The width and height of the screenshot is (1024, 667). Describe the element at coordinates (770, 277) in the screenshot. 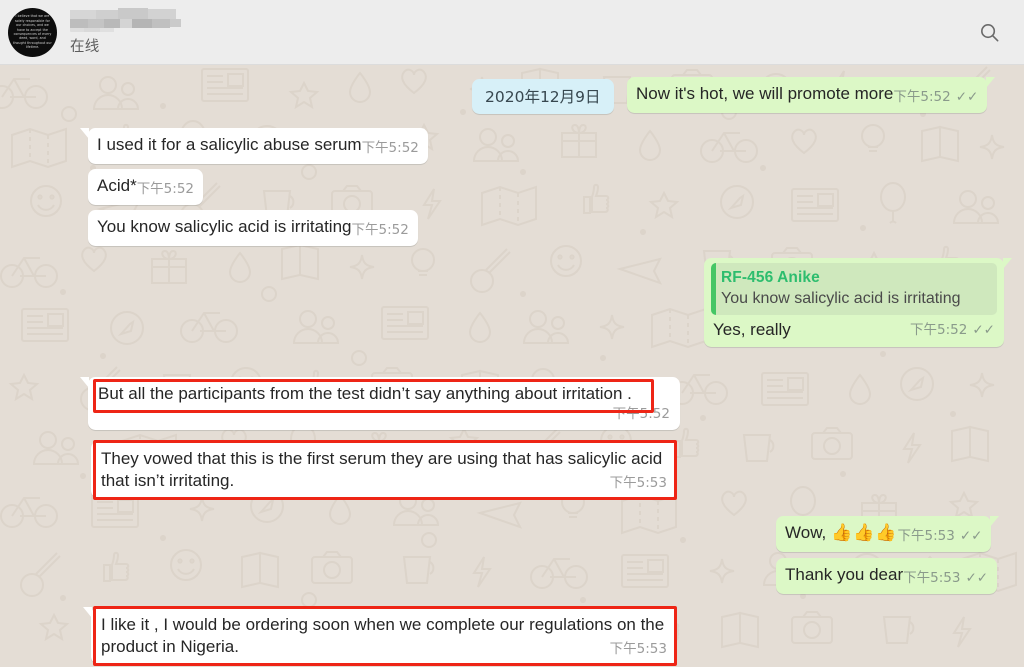

I see `quote-author: RF-456 Anike` at that location.